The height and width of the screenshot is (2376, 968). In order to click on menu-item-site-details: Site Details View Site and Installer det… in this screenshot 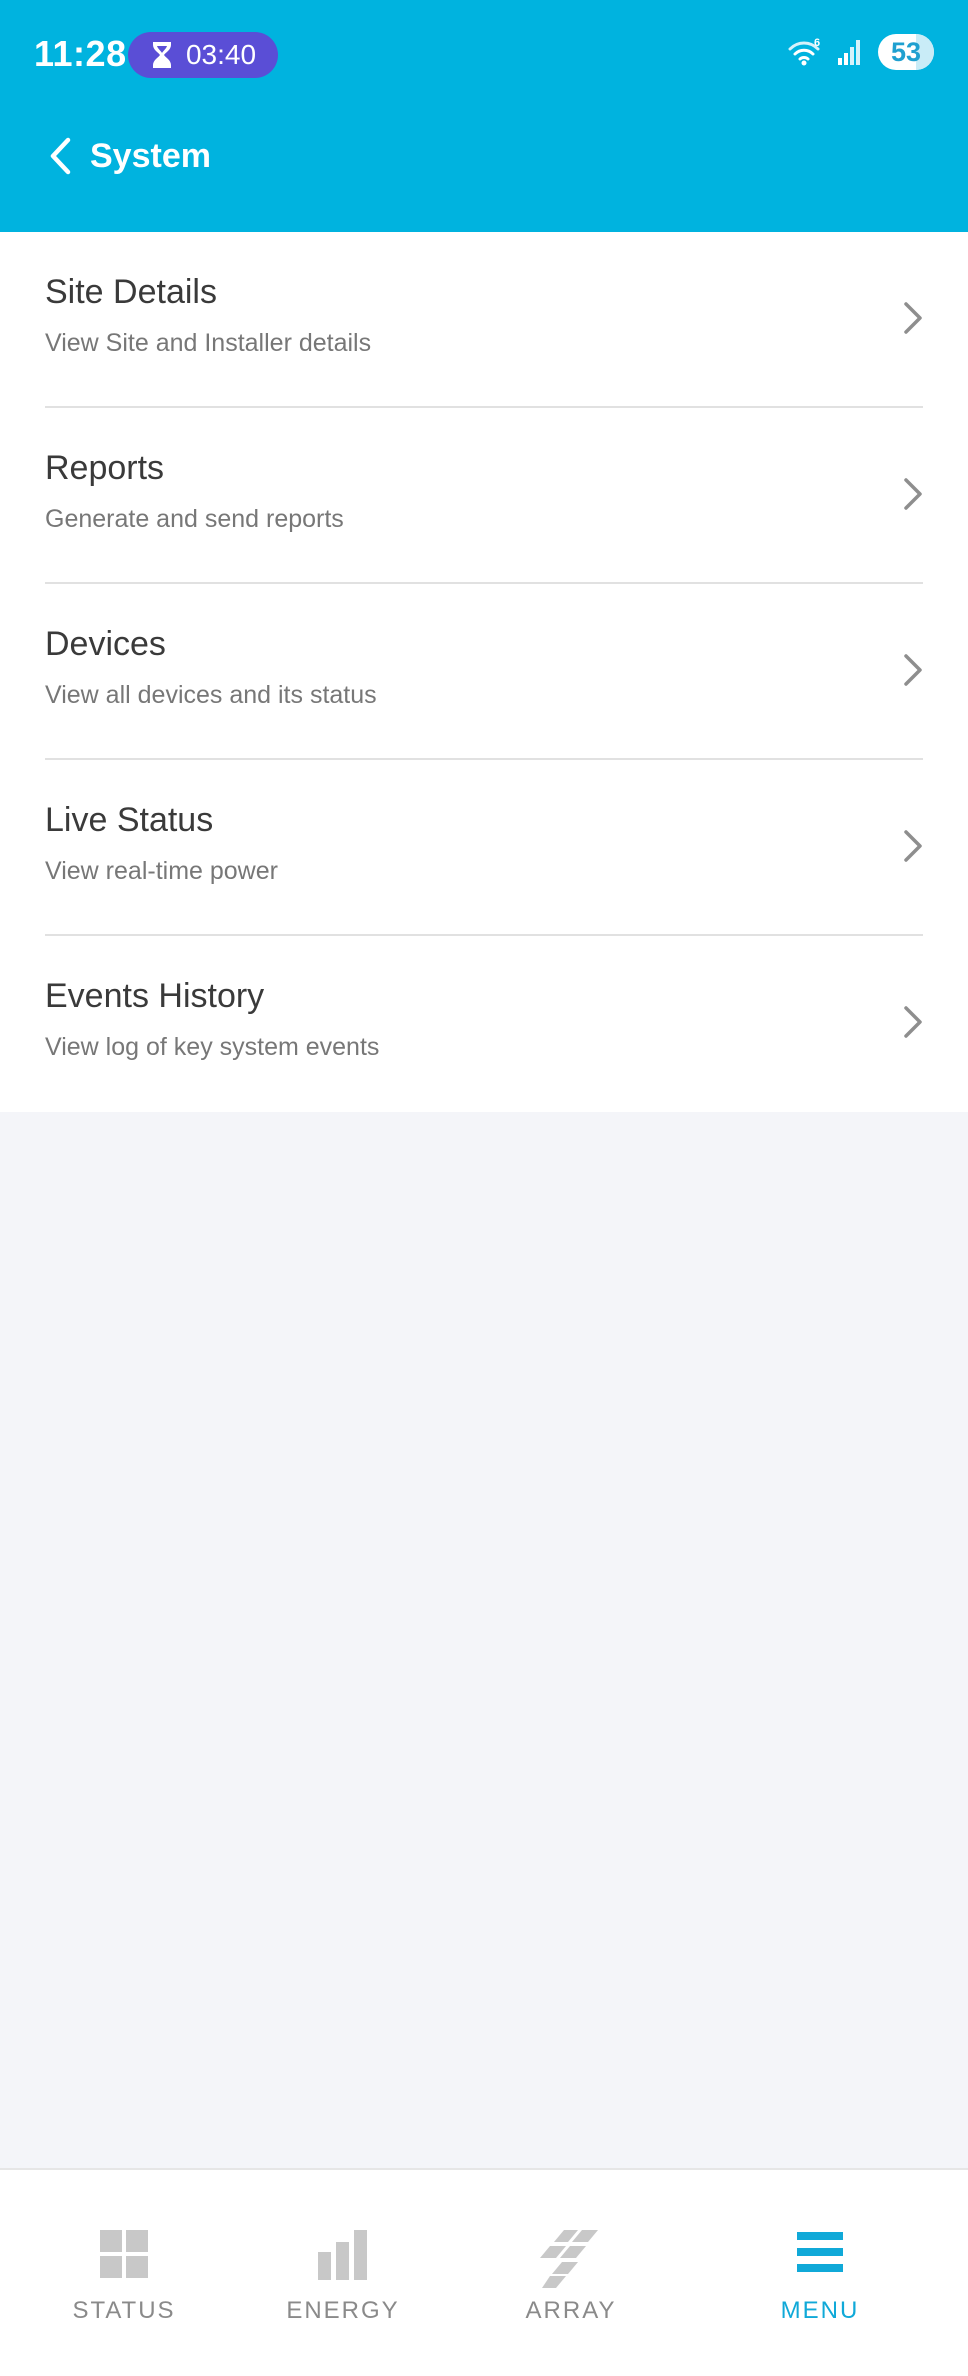, I will do `click(484, 320)`.